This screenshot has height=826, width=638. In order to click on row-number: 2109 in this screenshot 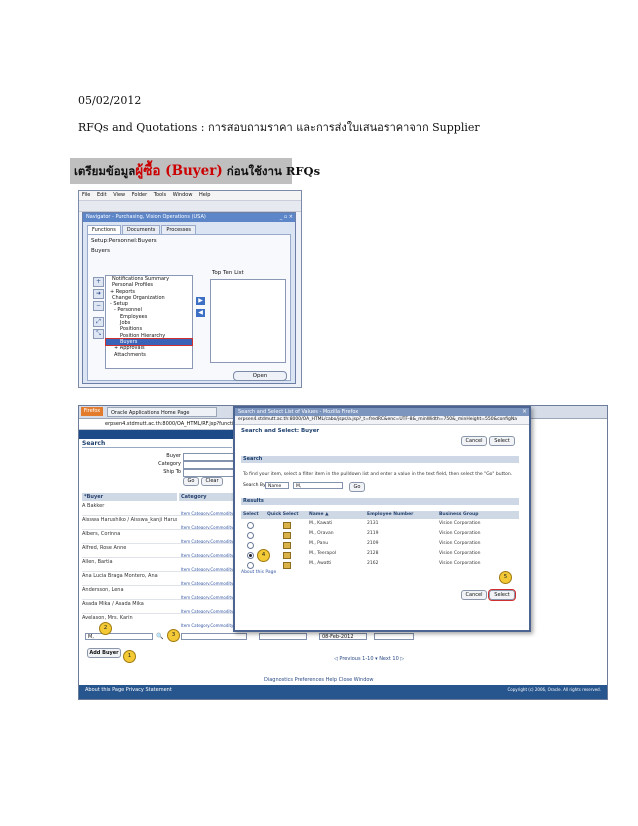, I will do `click(373, 543)`.